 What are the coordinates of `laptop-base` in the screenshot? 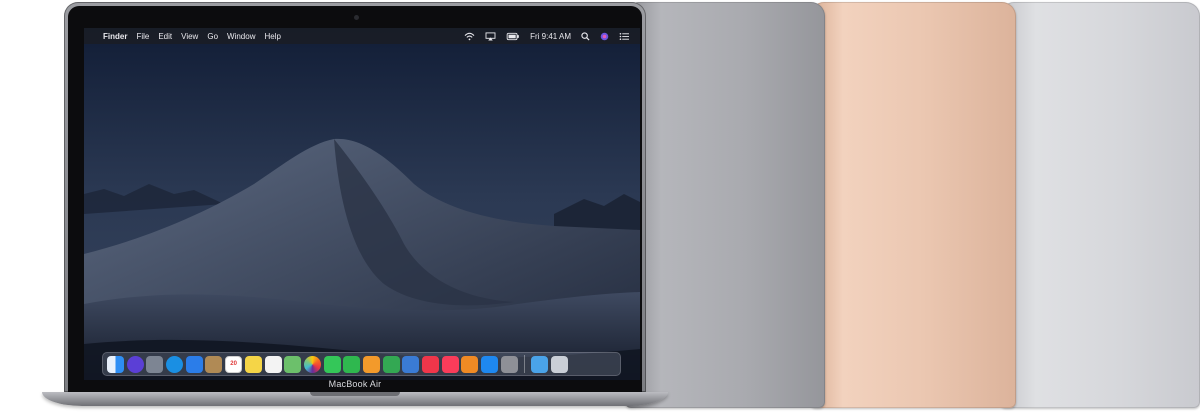 It's located at (355, 399).